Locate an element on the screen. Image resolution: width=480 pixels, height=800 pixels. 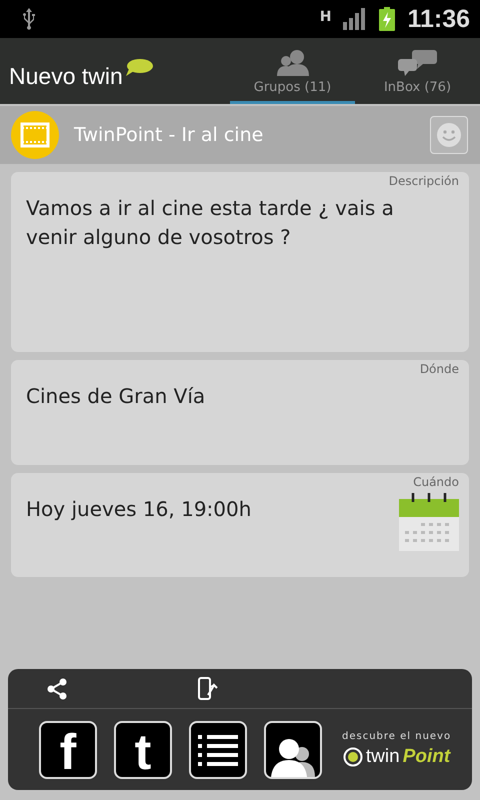
share-icon is located at coordinates (57, 689).